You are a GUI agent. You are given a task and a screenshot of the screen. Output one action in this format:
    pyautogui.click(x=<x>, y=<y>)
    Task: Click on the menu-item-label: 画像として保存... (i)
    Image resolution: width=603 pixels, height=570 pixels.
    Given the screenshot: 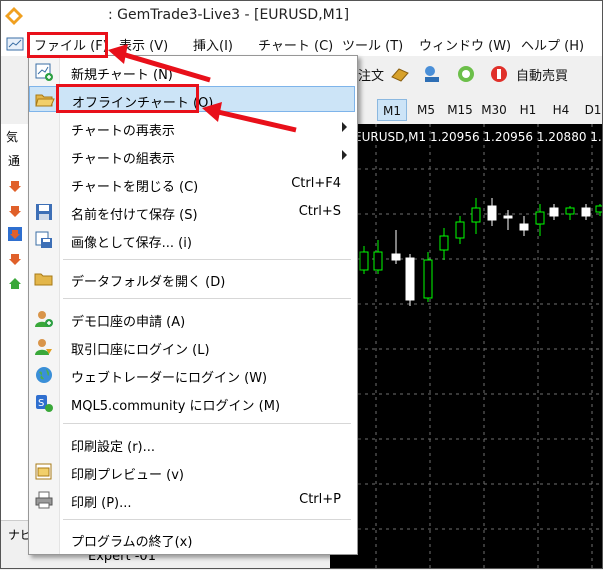 What is the action you would take?
    pyautogui.click(x=131, y=243)
    